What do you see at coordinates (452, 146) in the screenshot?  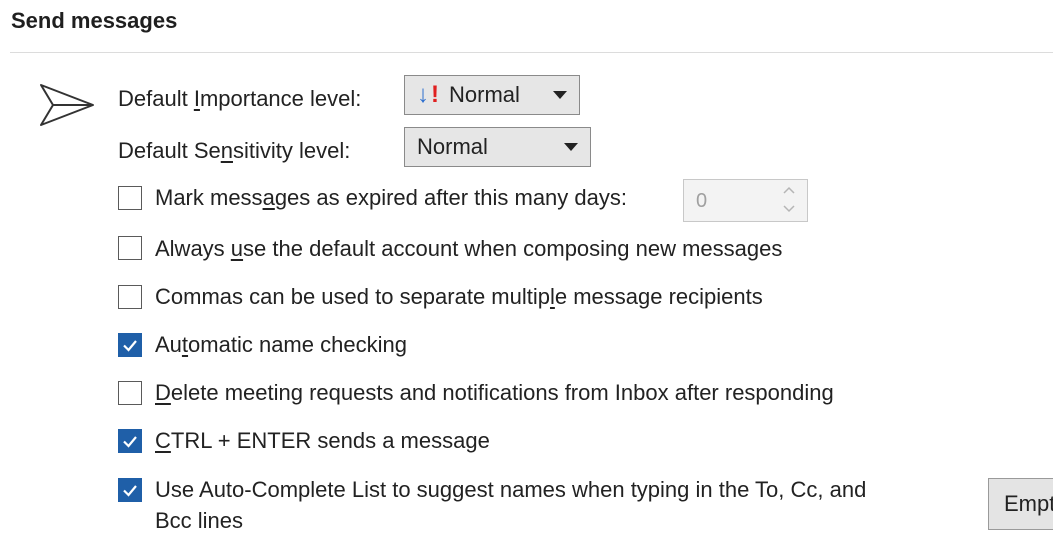 I see `sensitivity-value: Normal` at bounding box center [452, 146].